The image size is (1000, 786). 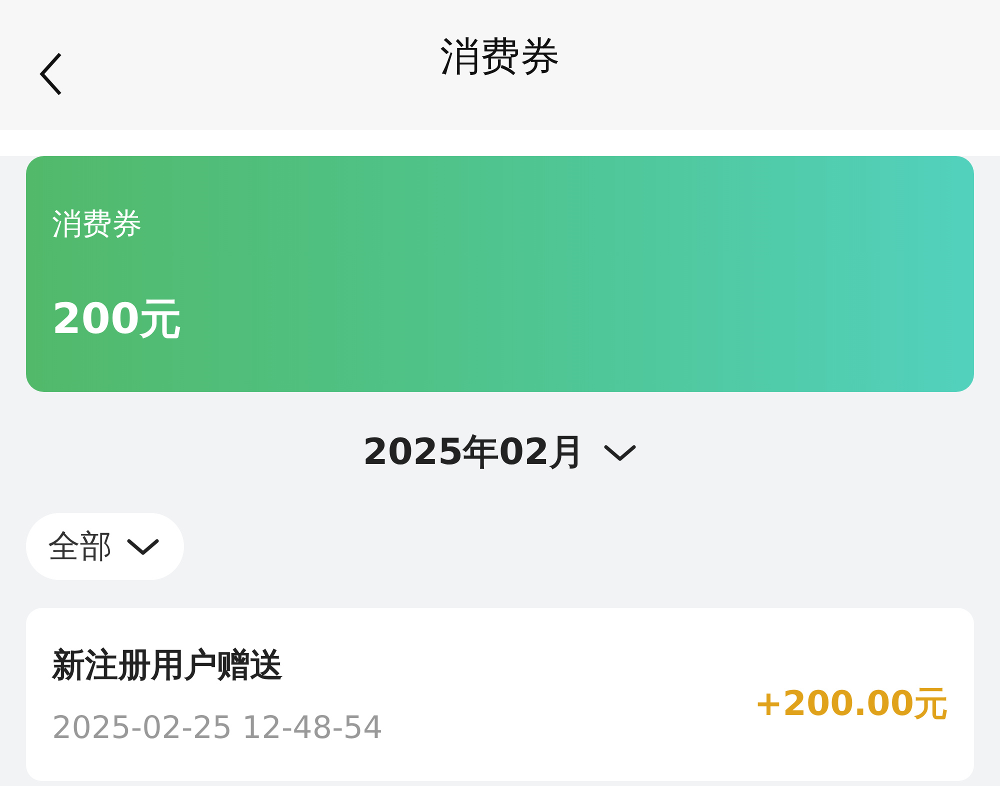 What do you see at coordinates (117, 319) in the screenshot?
I see `balance-amount: 200元` at bounding box center [117, 319].